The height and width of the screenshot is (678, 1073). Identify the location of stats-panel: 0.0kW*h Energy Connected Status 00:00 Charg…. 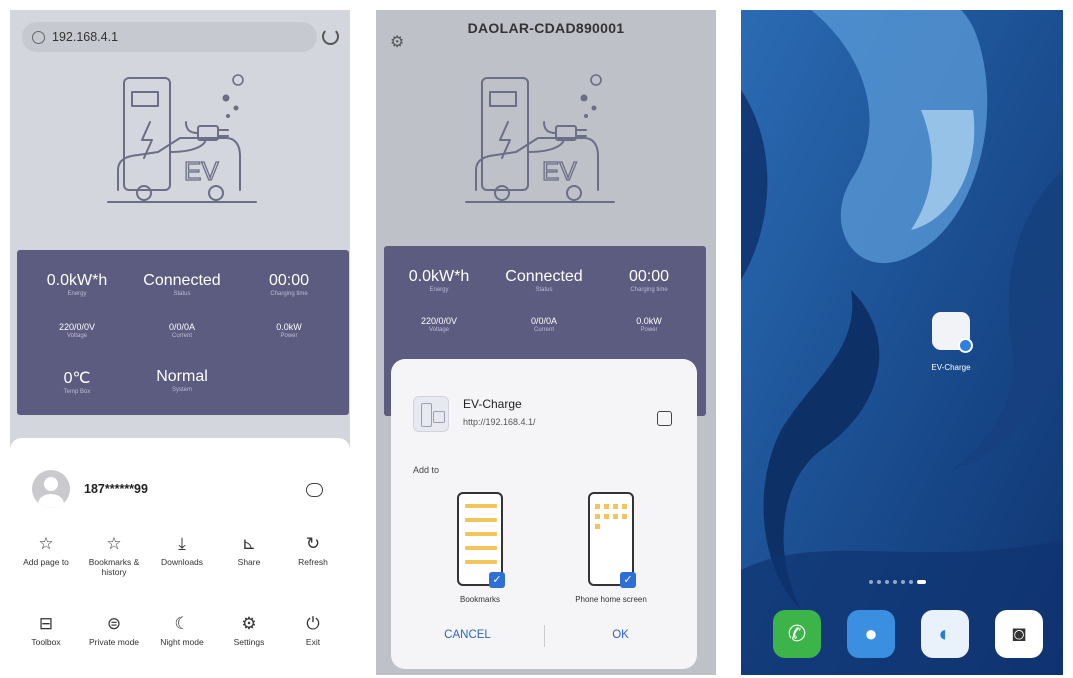
(183, 332).